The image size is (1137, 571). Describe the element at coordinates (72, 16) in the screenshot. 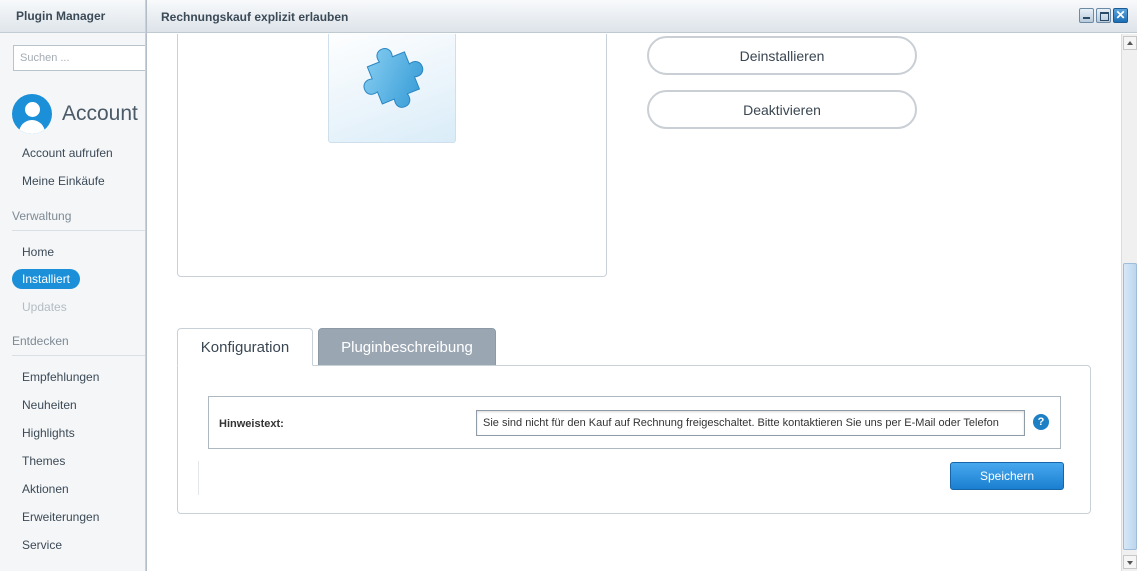

I see `sidebar-title: Plugin Manager` at that location.